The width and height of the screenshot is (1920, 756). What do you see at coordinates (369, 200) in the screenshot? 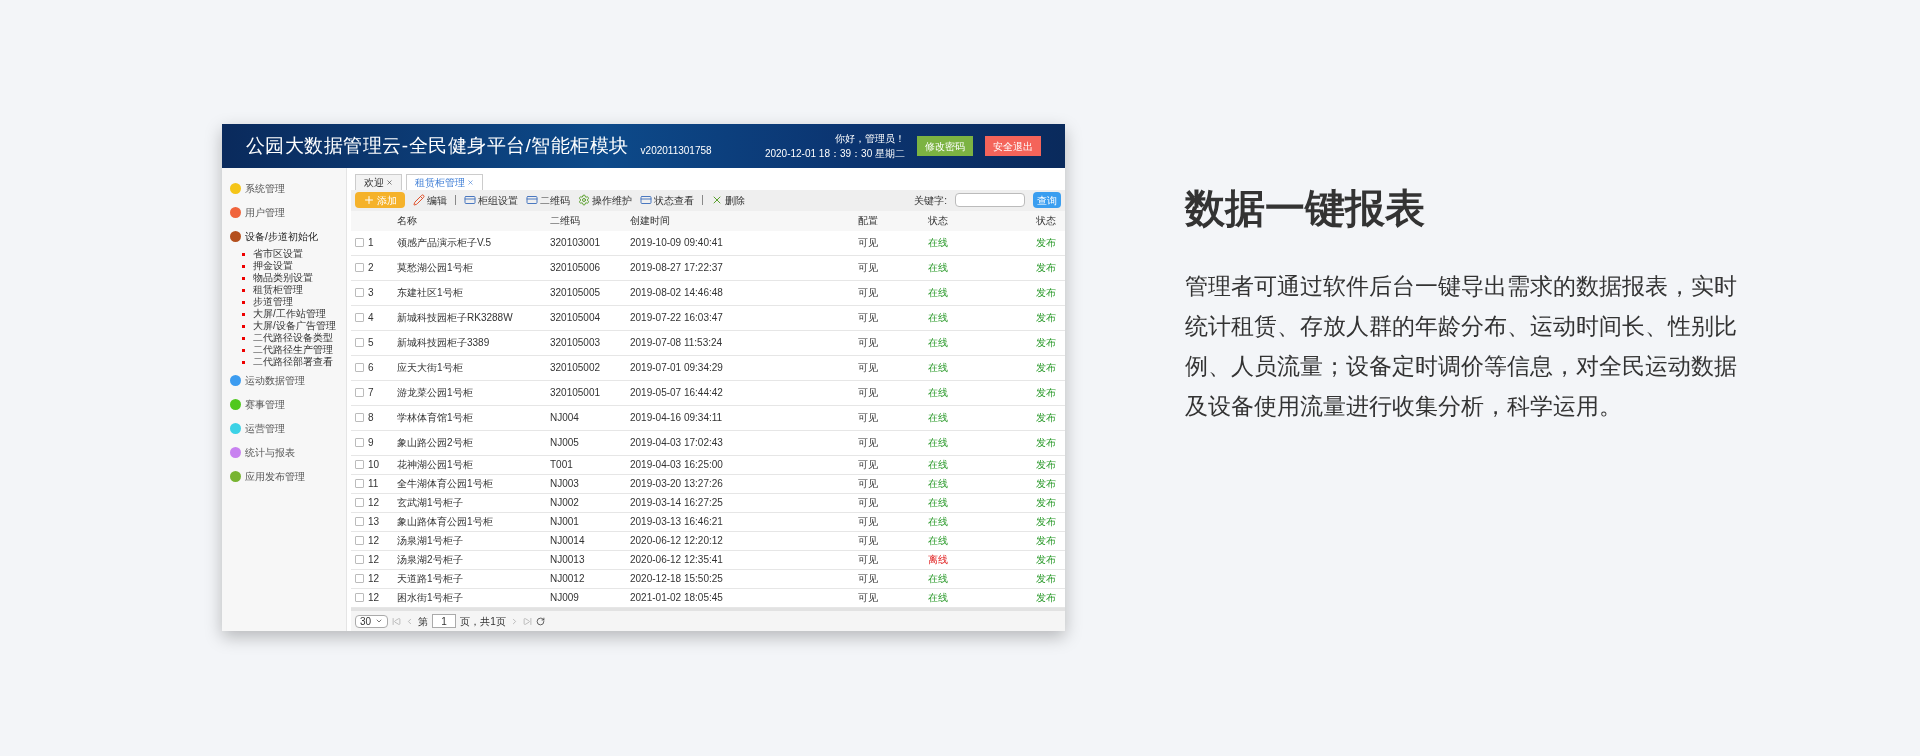
I see `plus-icon` at bounding box center [369, 200].